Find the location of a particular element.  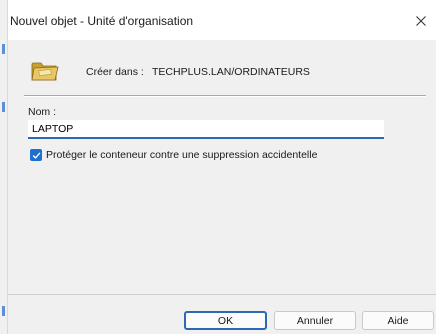

check-icon is located at coordinates (36, 155).